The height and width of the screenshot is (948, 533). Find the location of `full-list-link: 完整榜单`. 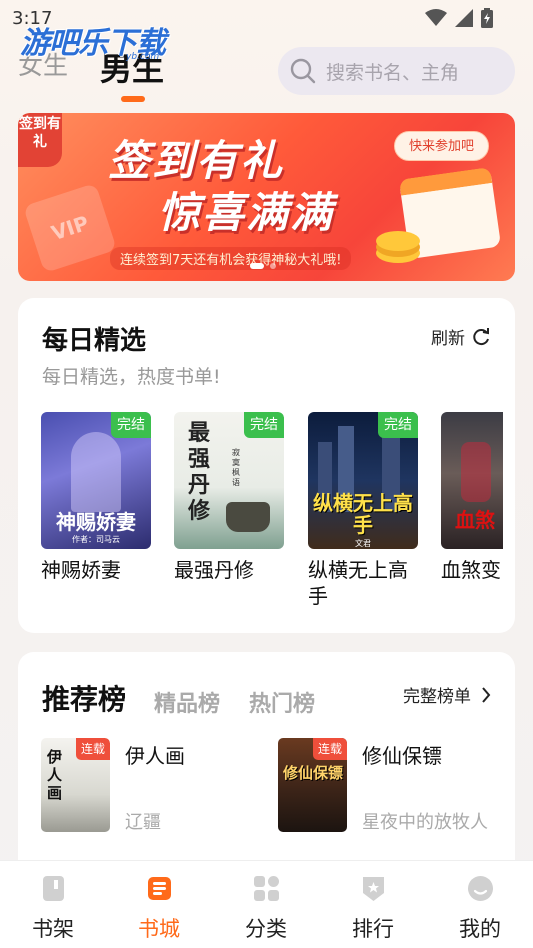

full-list-link: 完整榜单 is located at coordinates (447, 694).